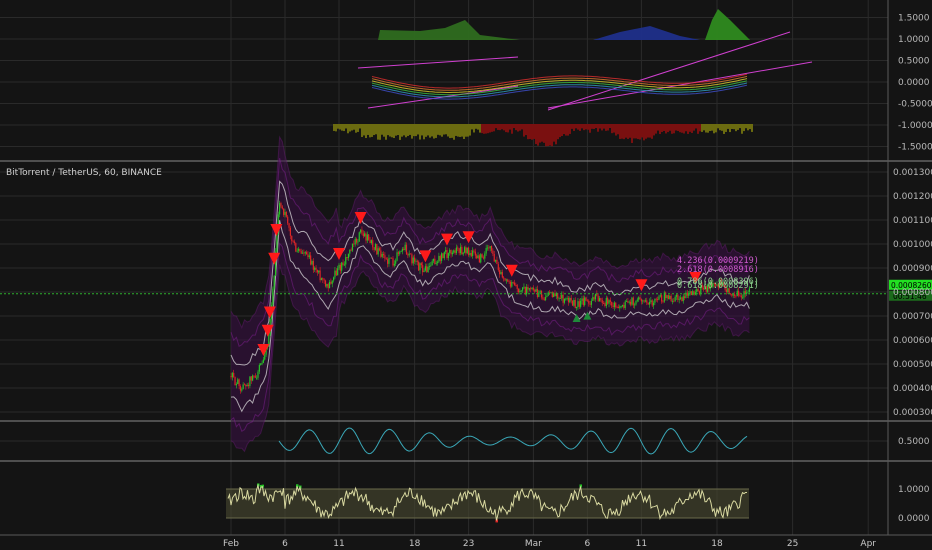 The image size is (932, 550). What do you see at coordinates (231, 544) in the screenshot?
I see `x-tick-label: Feb` at bounding box center [231, 544].